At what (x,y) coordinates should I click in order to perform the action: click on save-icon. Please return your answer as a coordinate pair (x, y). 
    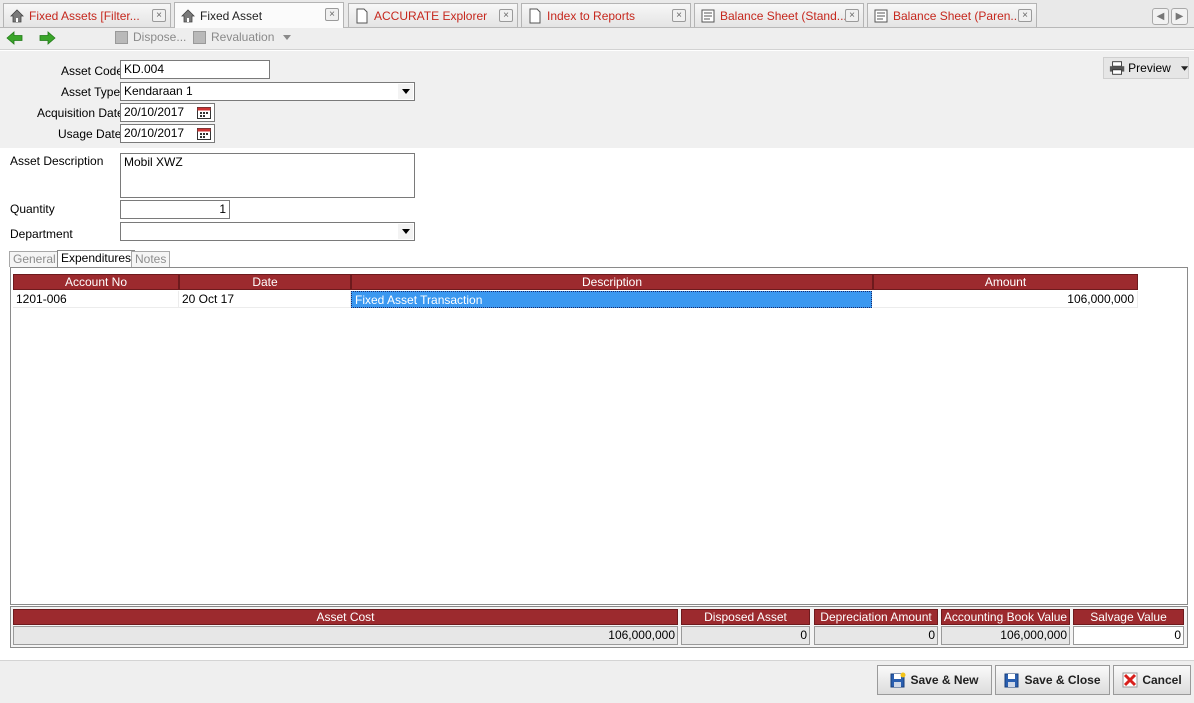
    Looking at the image, I should click on (1011, 680).